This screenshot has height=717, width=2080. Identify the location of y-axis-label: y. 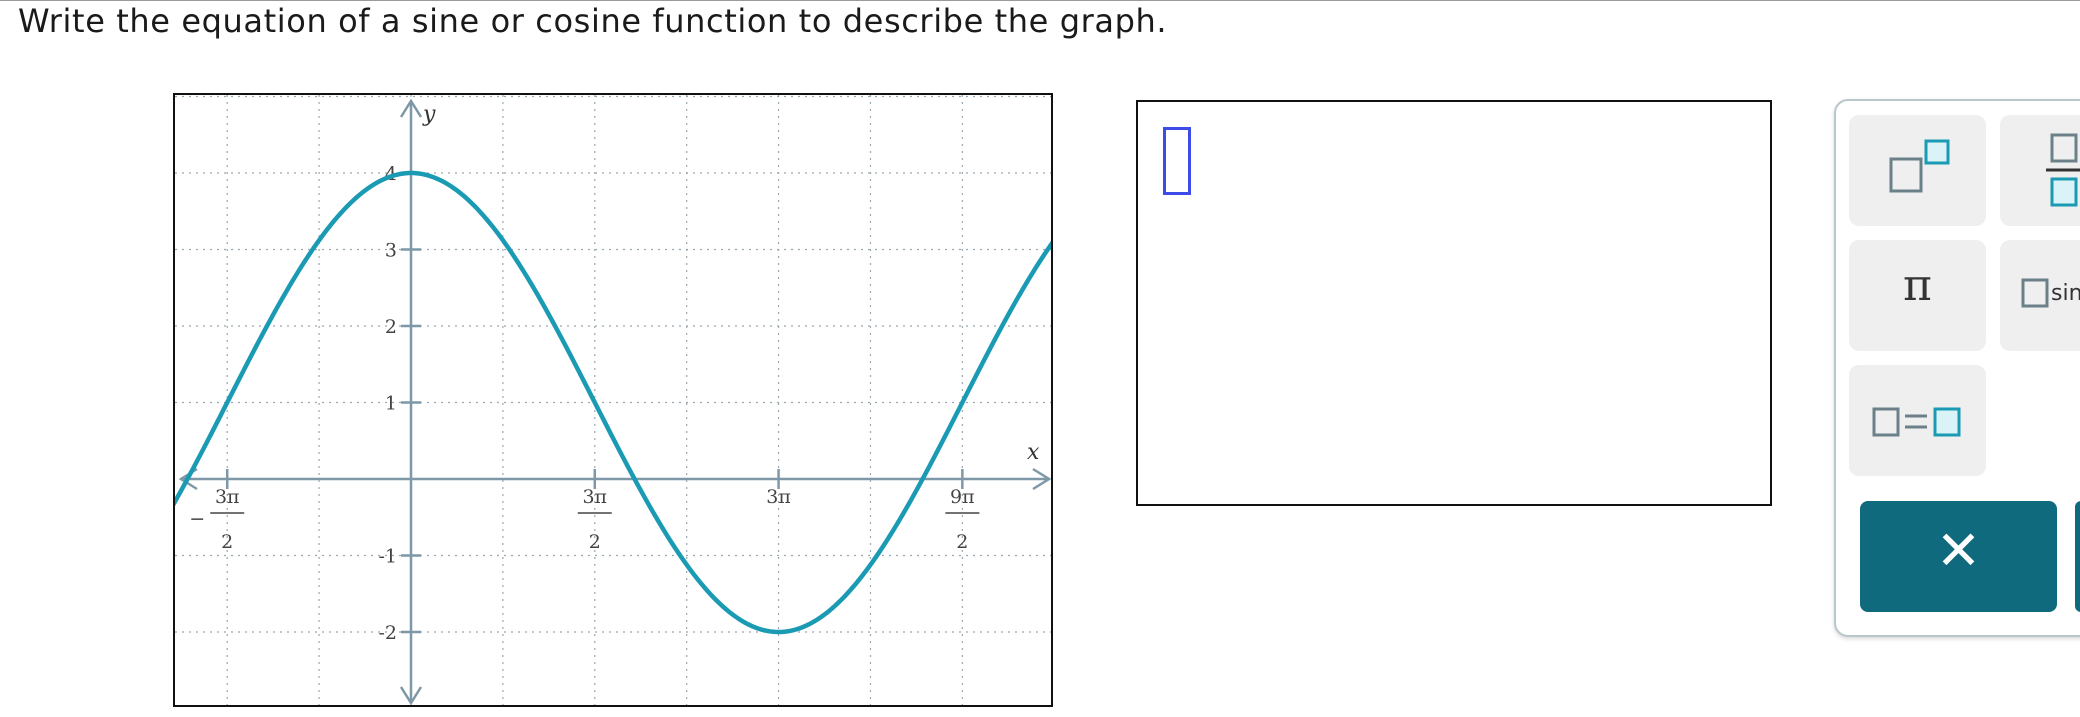
(429, 114).